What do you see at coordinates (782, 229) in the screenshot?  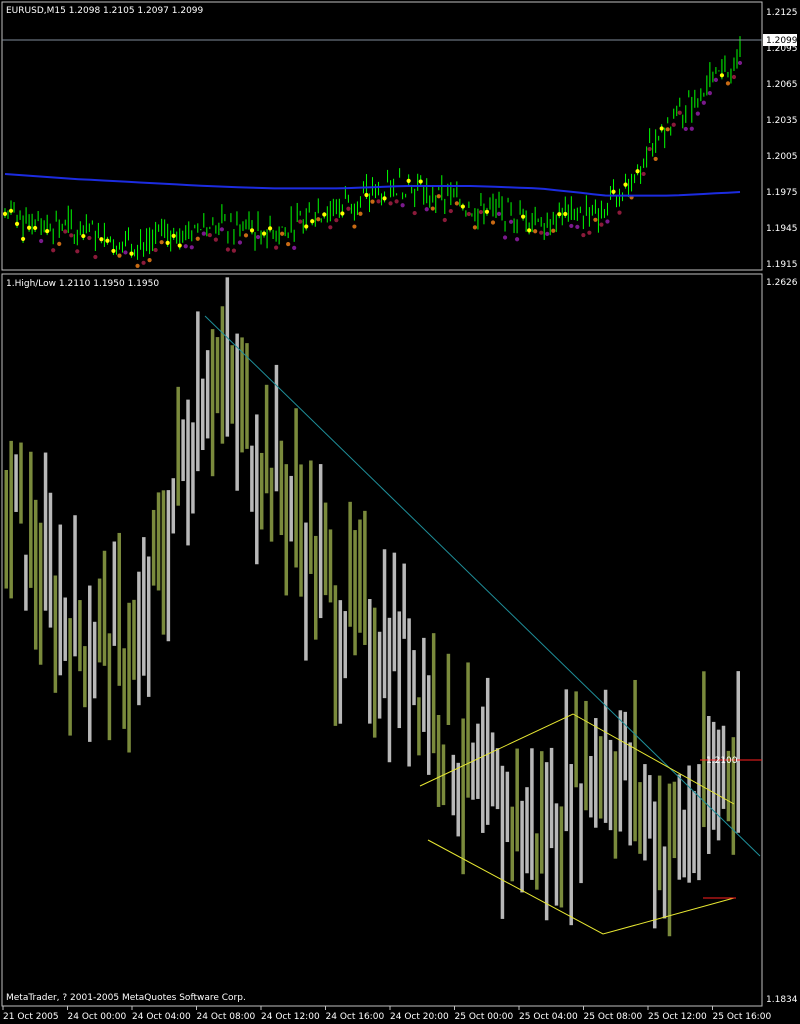 I see `price-tick-label: 1.1945` at bounding box center [782, 229].